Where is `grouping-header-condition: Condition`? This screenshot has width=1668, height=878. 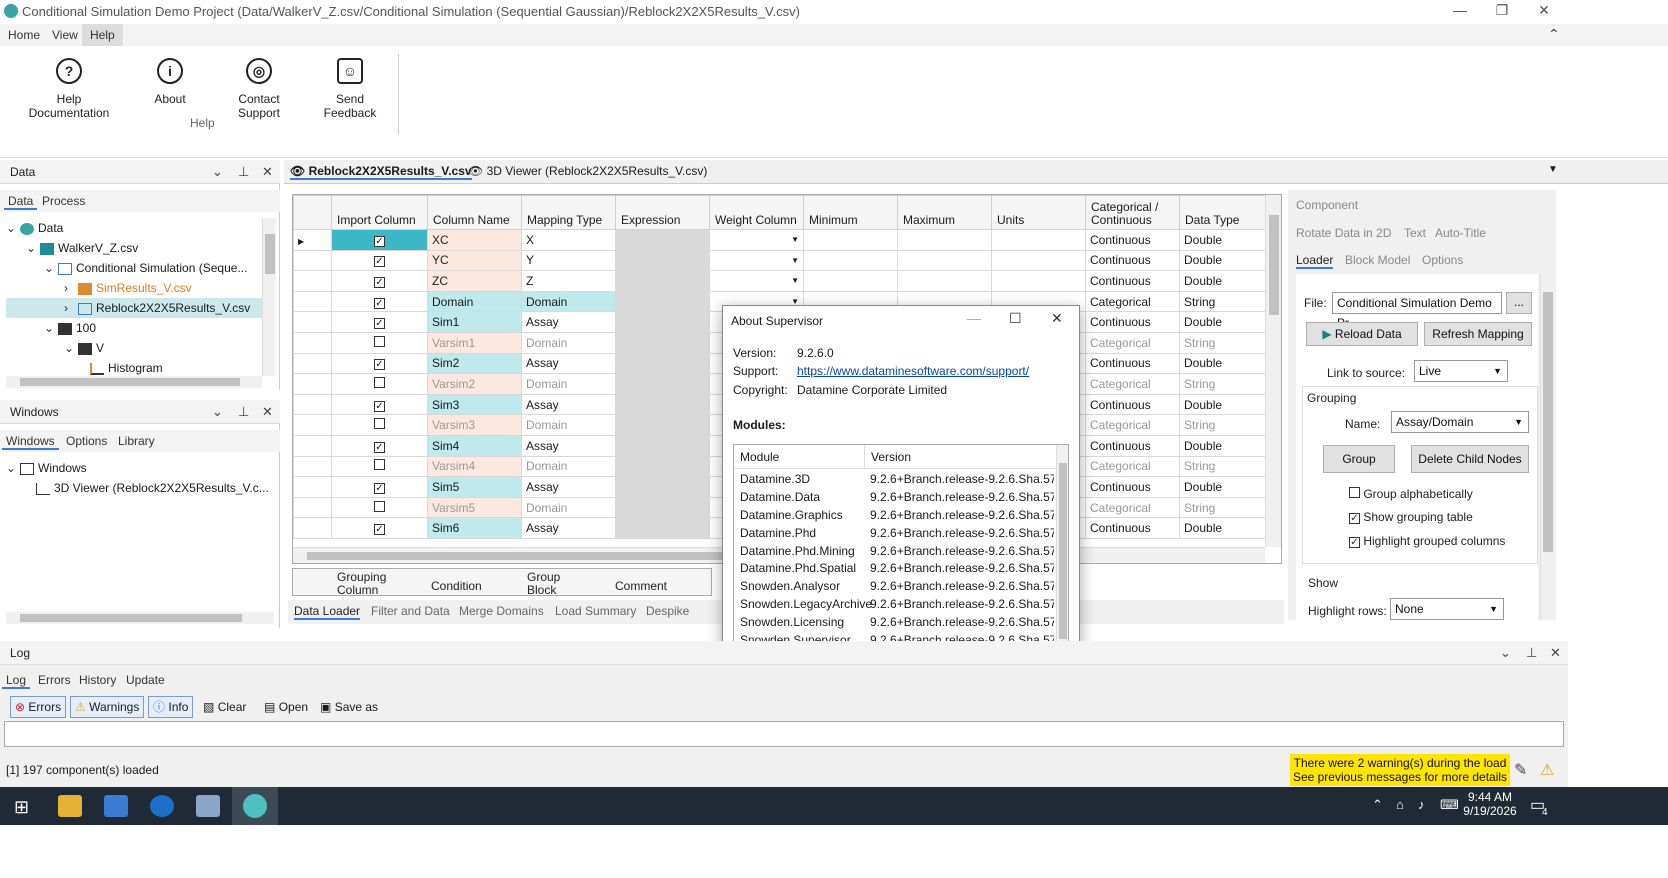
grouping-header-condition: Condition is located at coordinates (456, 586).